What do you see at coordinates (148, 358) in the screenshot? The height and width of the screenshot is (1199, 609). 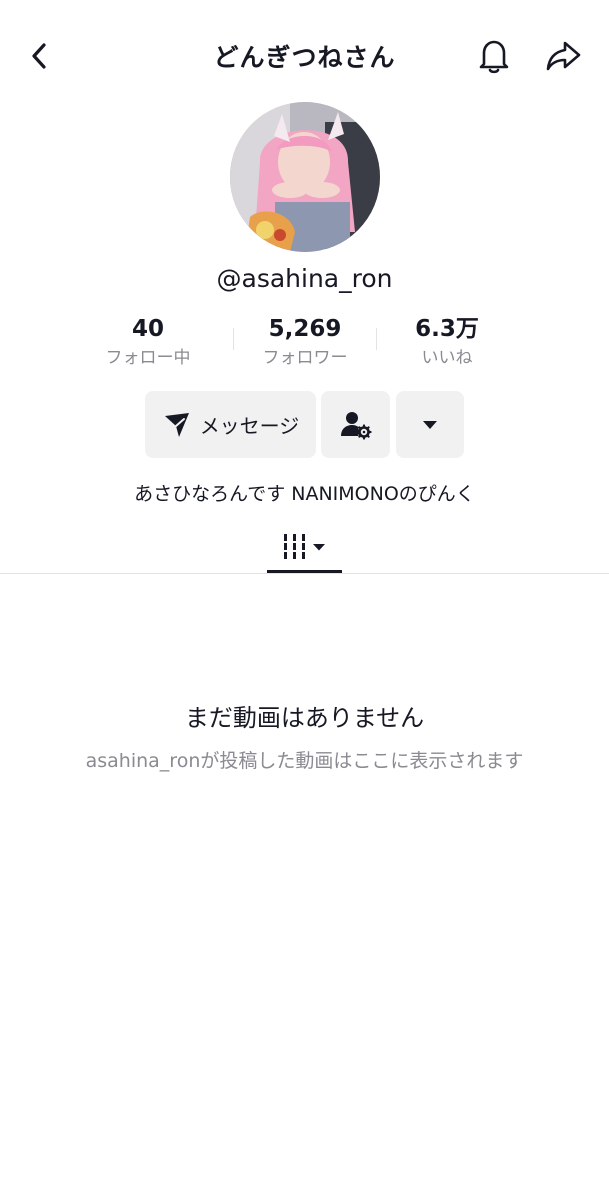 I see `stat-label: フォロー中` at bounding box center [148, 358].